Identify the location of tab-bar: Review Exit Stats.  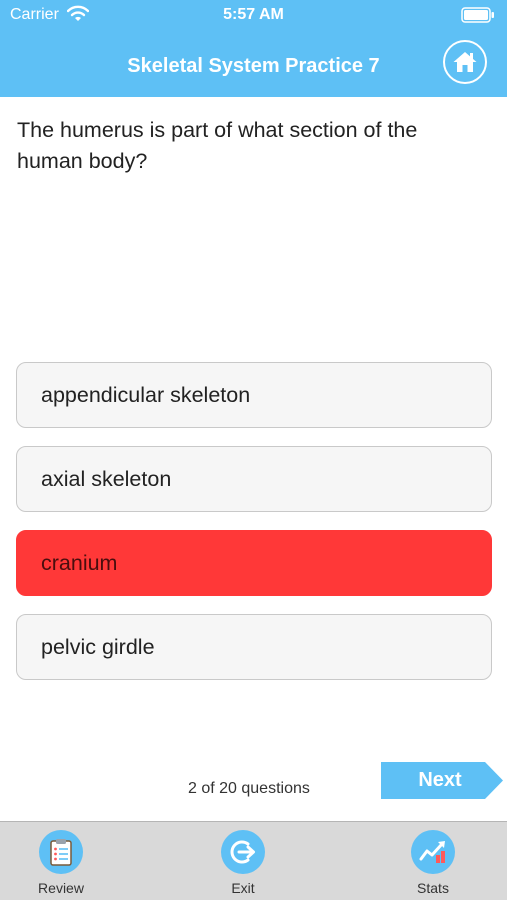
(253, 860).